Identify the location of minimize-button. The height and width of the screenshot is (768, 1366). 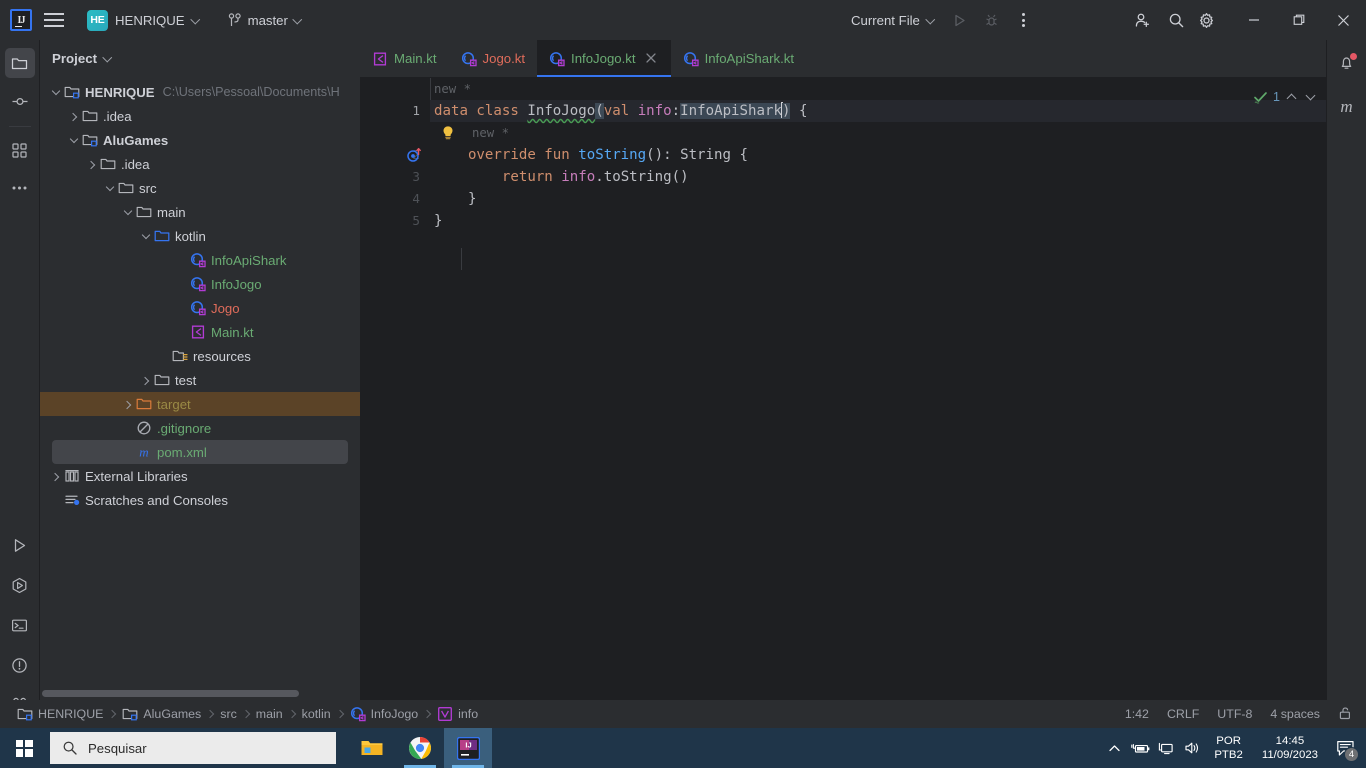
(1253, 20).